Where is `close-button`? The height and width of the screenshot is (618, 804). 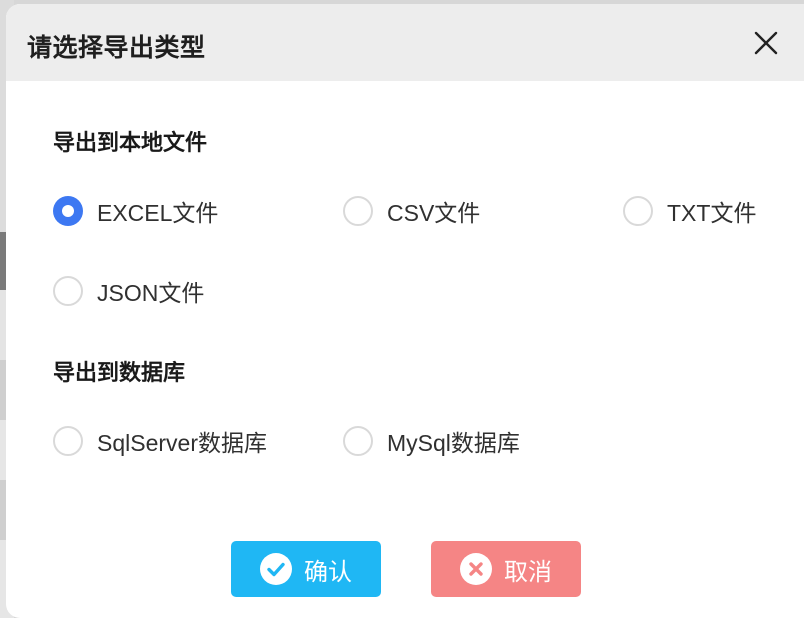
close-button is located at coordinates (766, 43).